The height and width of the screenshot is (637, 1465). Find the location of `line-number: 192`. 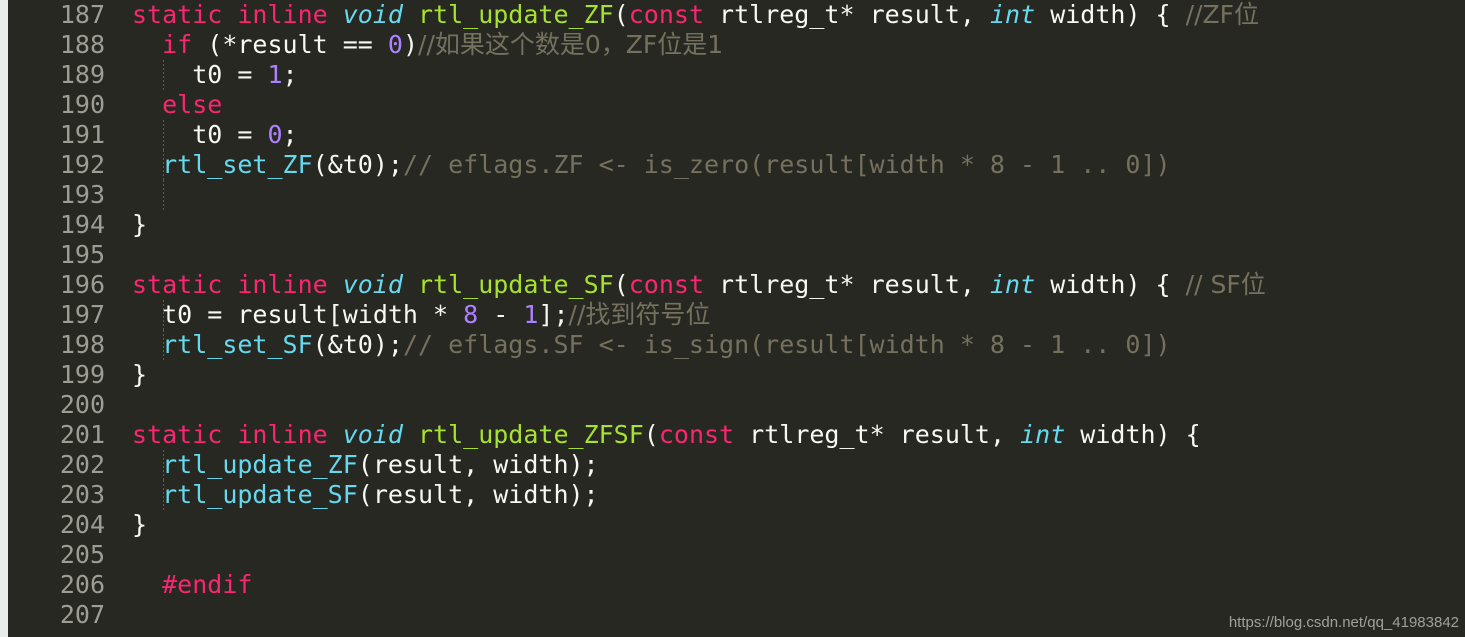

line-number: 192 is located at coordinates (82, 164).